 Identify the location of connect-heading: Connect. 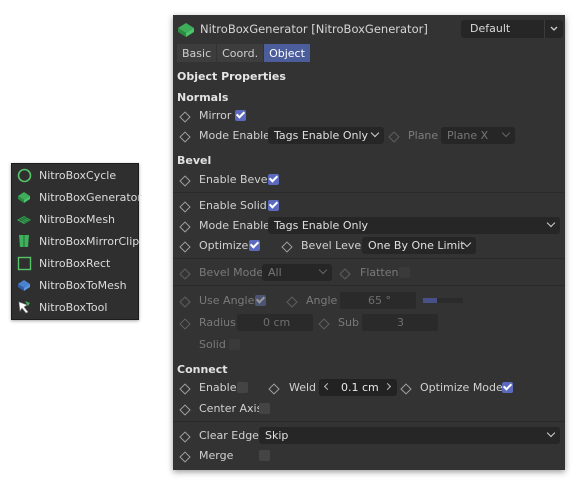
(202, 369).